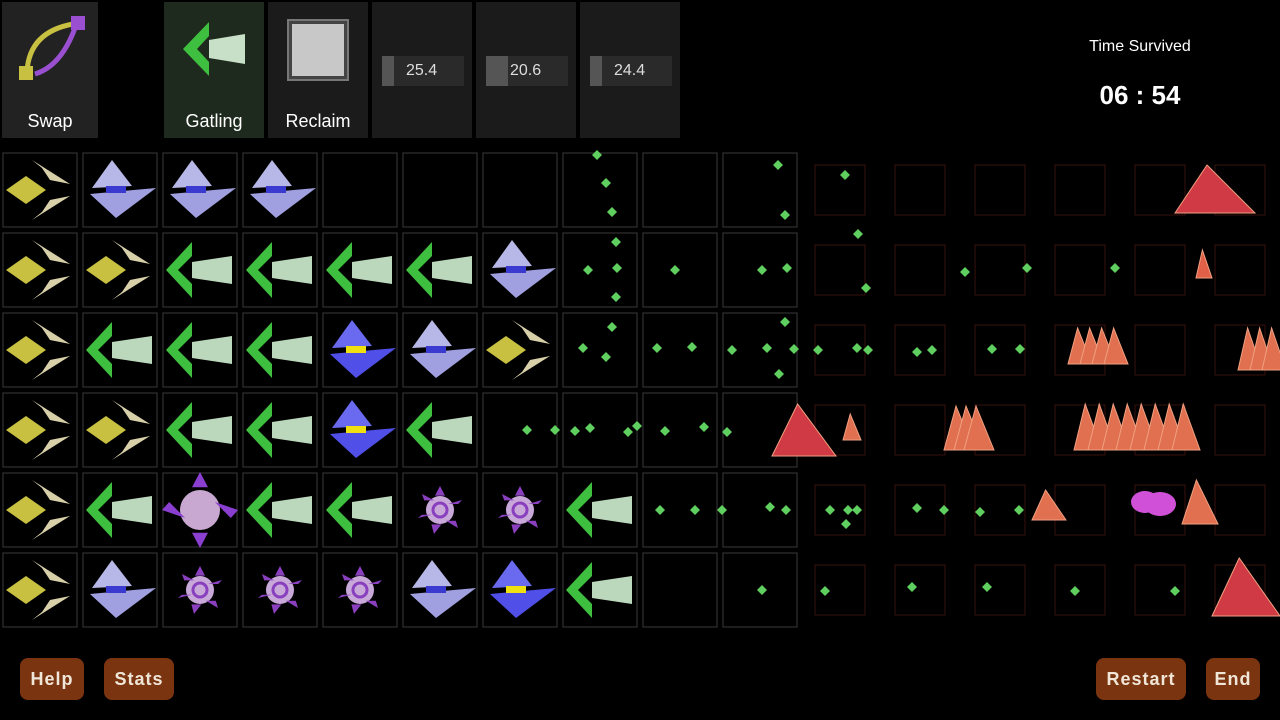 The height and width of the screenshot is (720, 1280). Describe the element at coordinates (1233, 679) in the screenshot. I see `end-button: End` at that location.